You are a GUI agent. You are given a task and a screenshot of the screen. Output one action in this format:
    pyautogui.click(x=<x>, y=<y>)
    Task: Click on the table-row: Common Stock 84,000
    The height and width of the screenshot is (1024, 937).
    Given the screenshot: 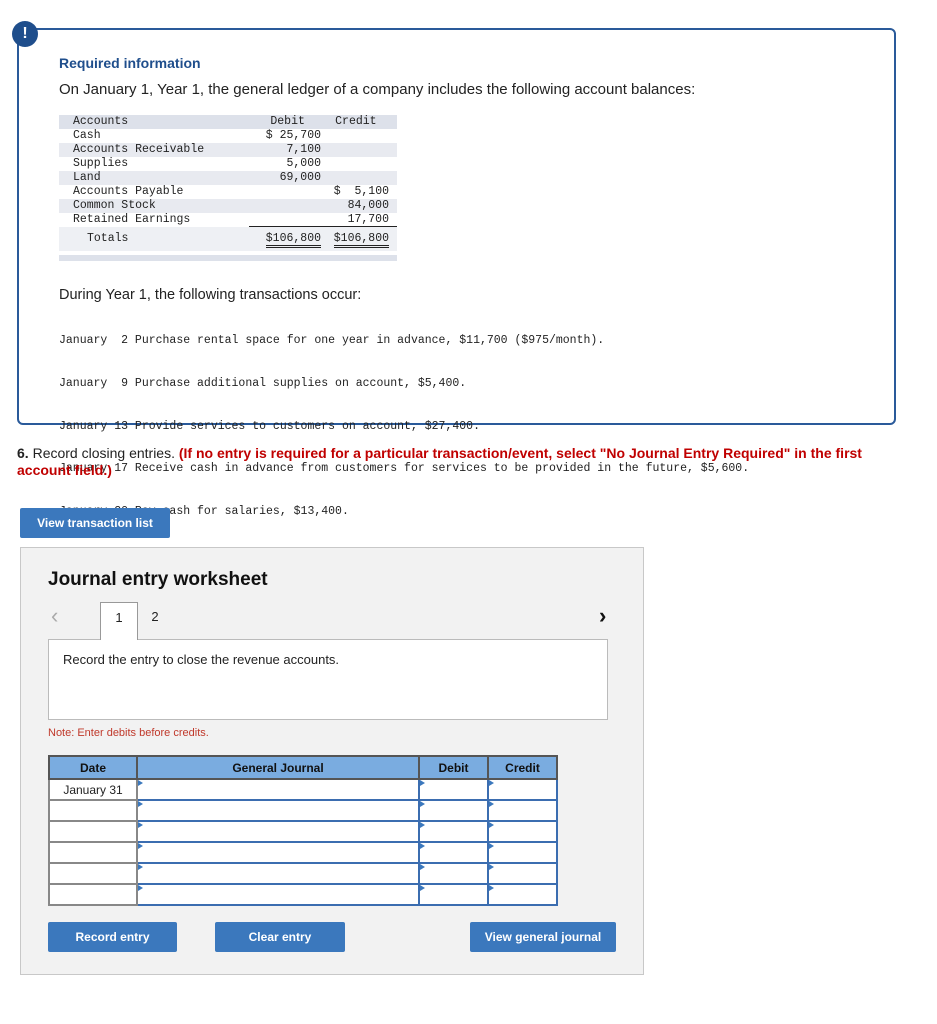 What is the action you would take?
    pyautogui.click(x=228, y=206)
    